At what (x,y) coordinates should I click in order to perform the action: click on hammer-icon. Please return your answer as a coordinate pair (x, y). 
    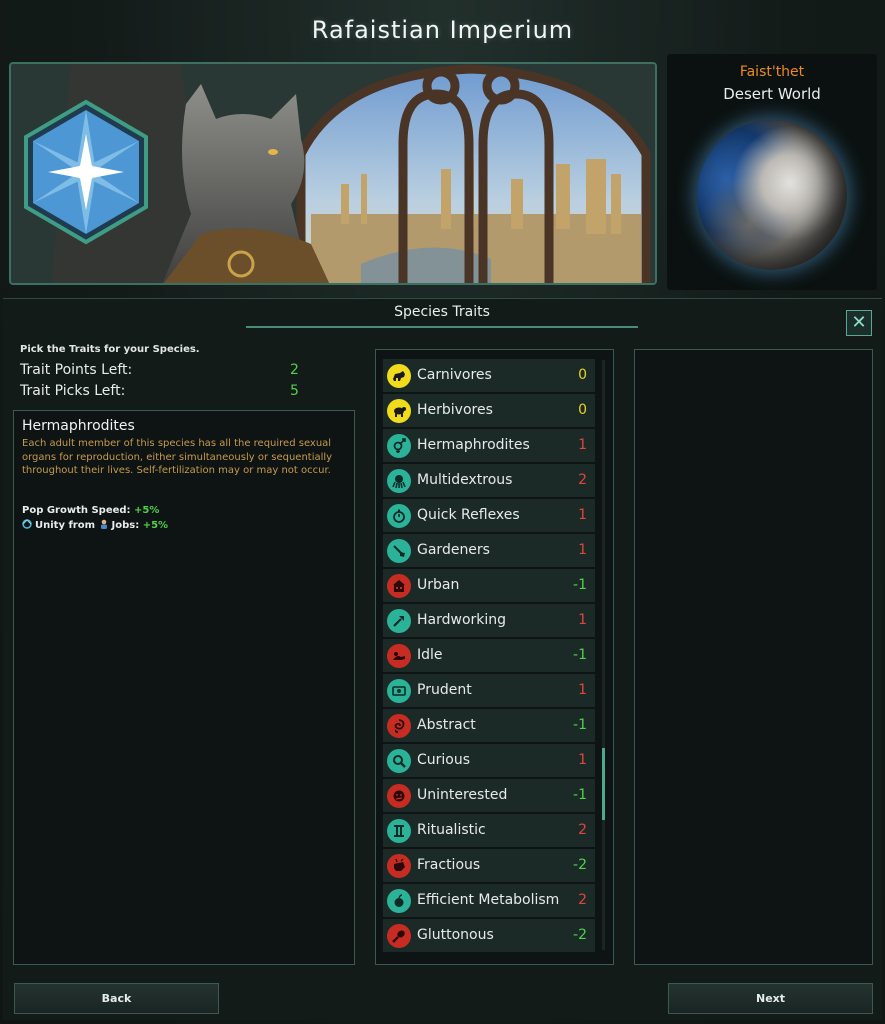
    Looking at the image, I should click on (399, 621).